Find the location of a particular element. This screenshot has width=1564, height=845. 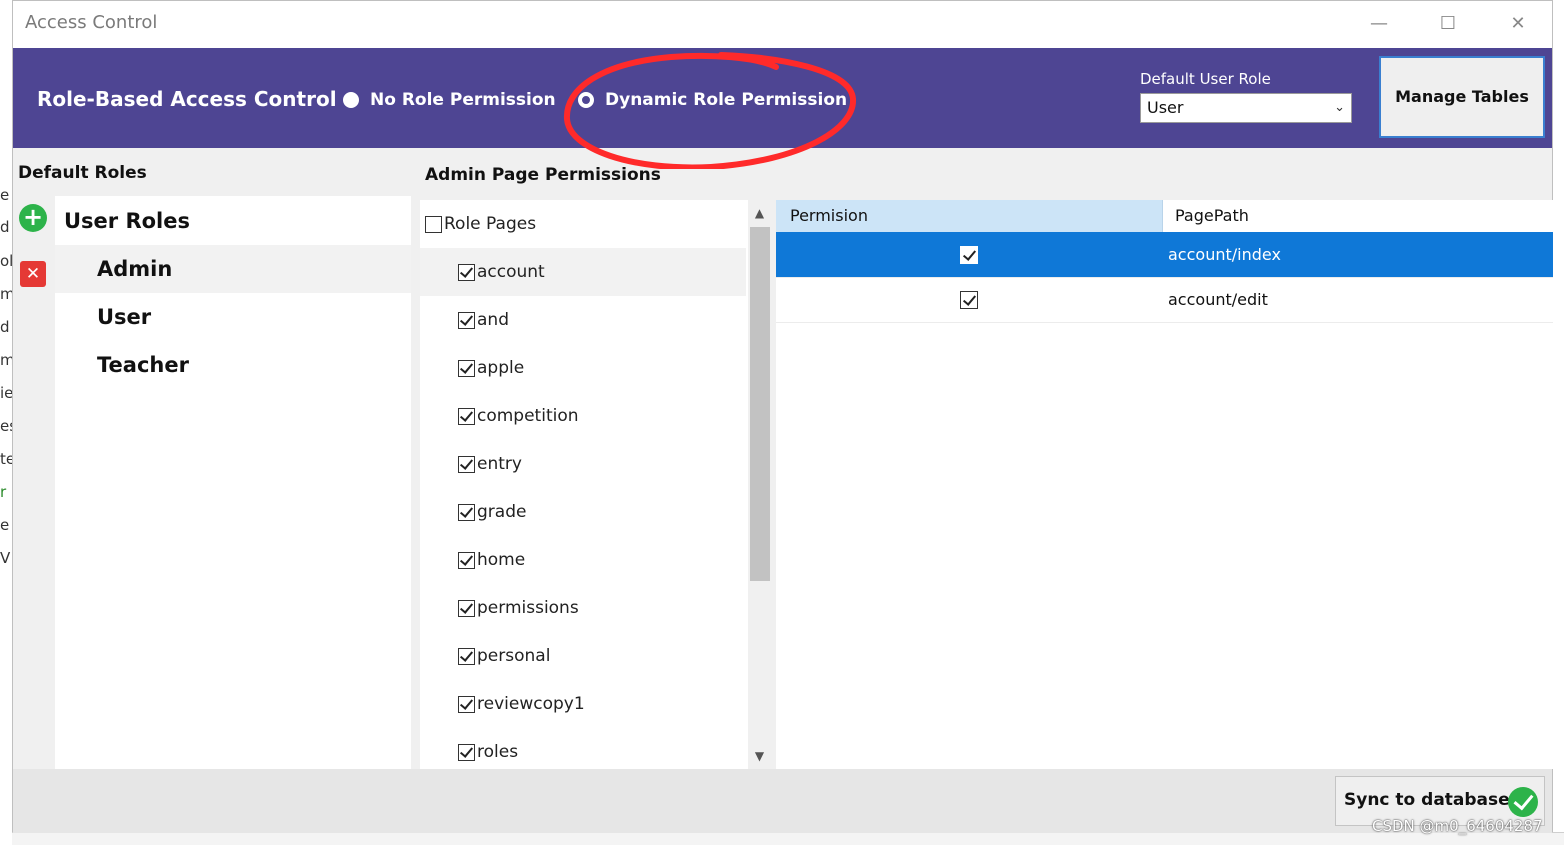

role-item-teacher: Teacher is located at coordinates (233, 365).